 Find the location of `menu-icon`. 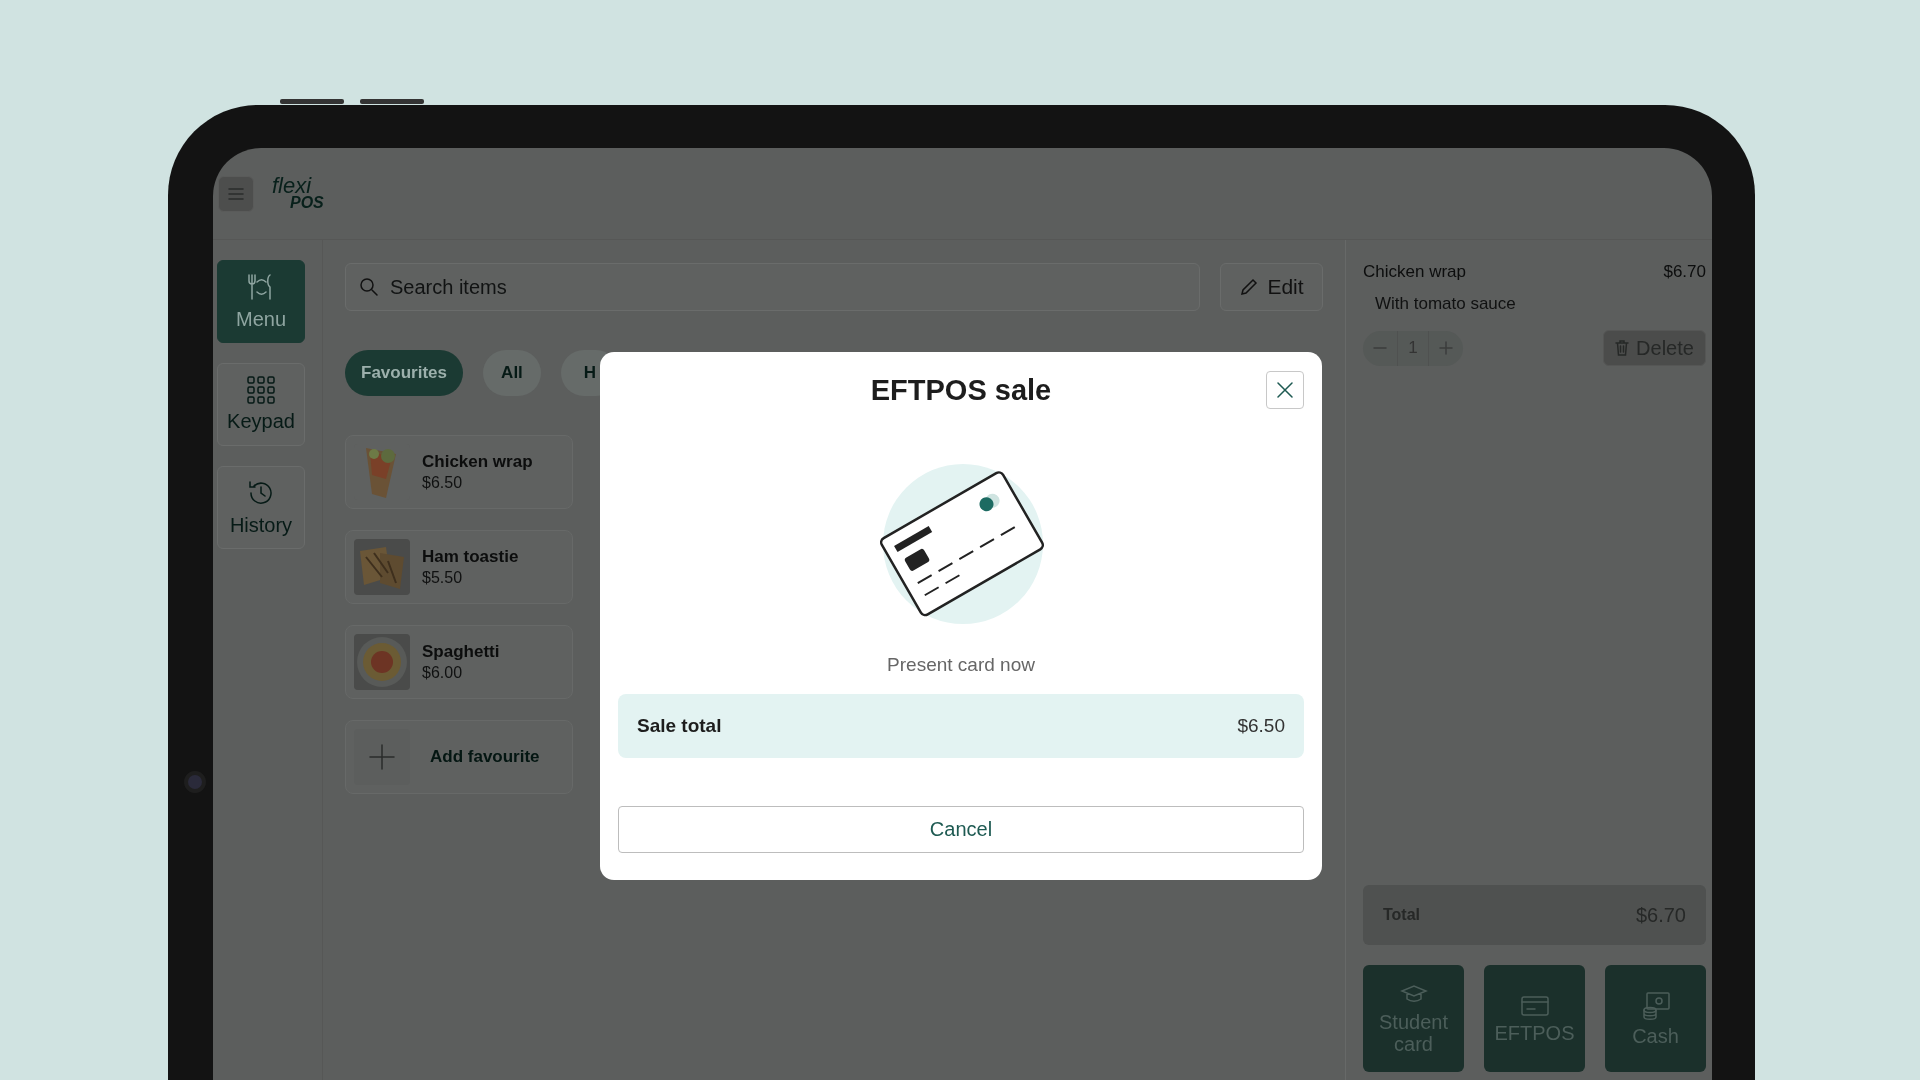

menu-icon is located at coordinates (236, 193).